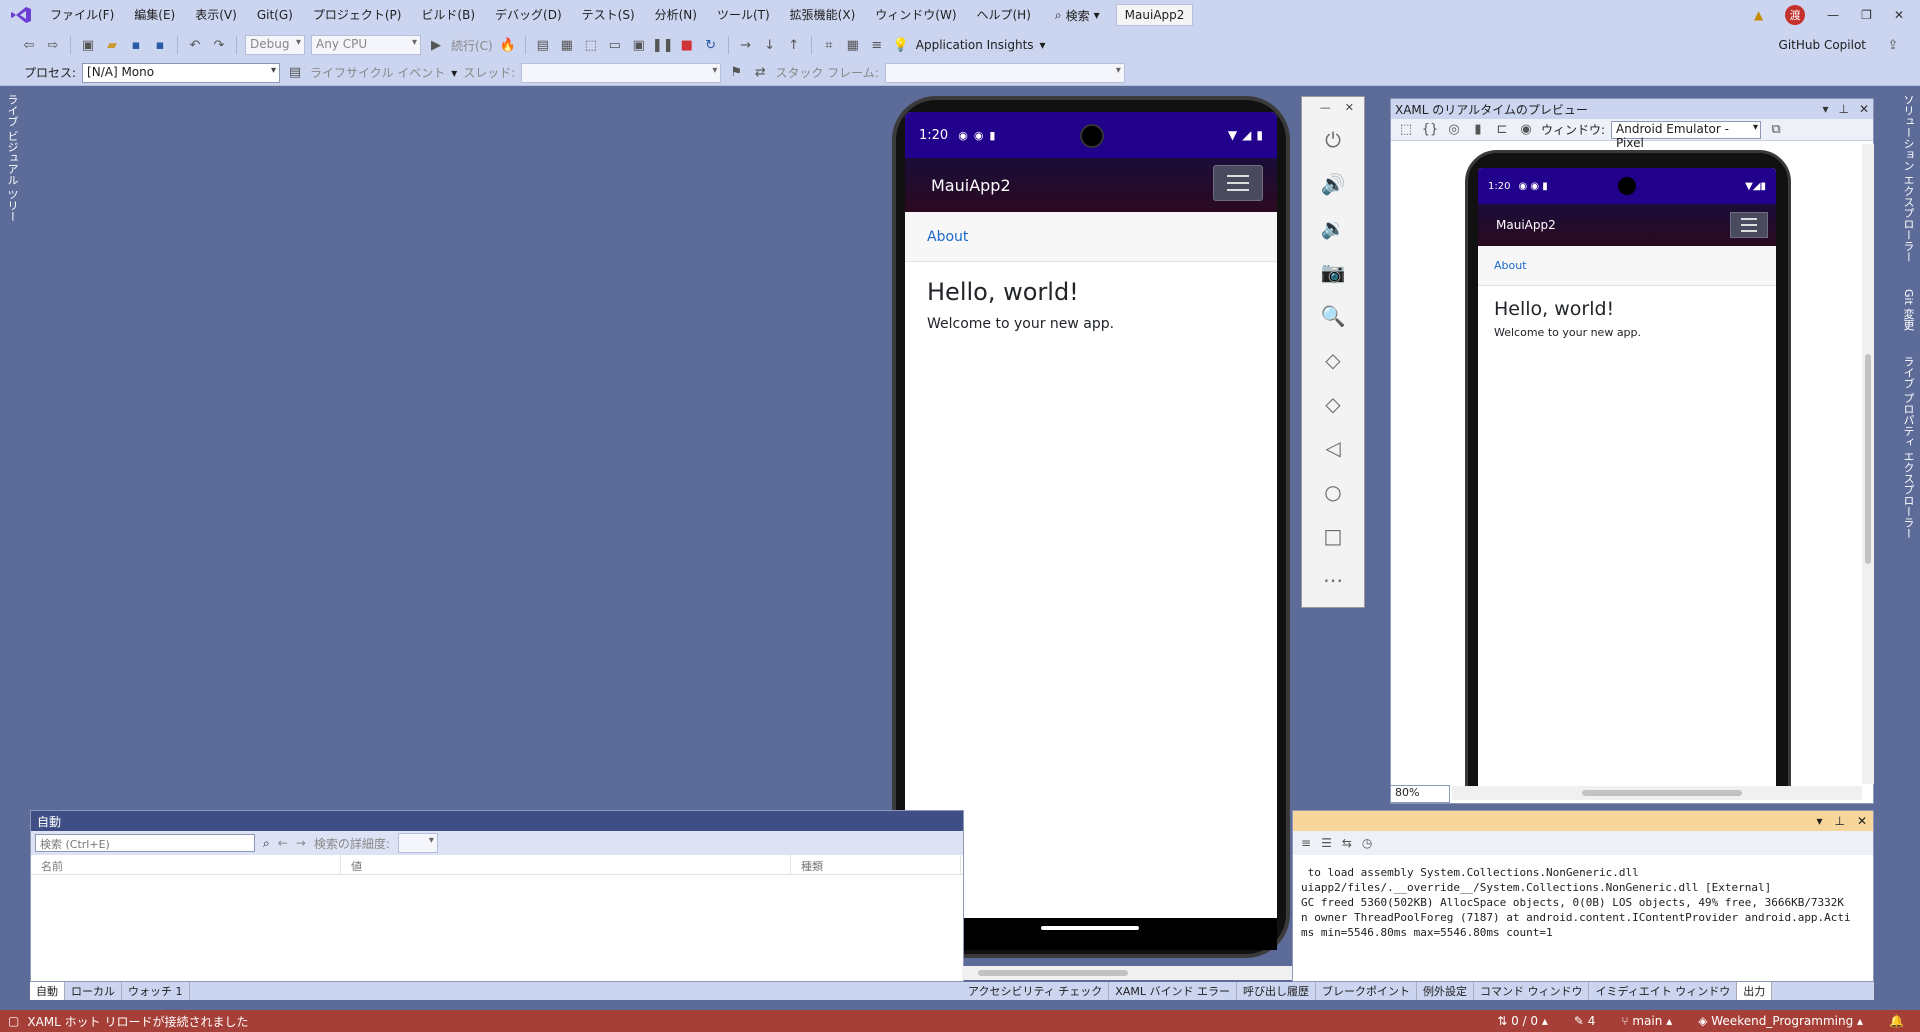  What do you see at coordinates (1780, 1021) in the screenshot?
I see `repo-indicator: ◈ Weekend_Programming ▴` at bounding box center [1780, 1021].